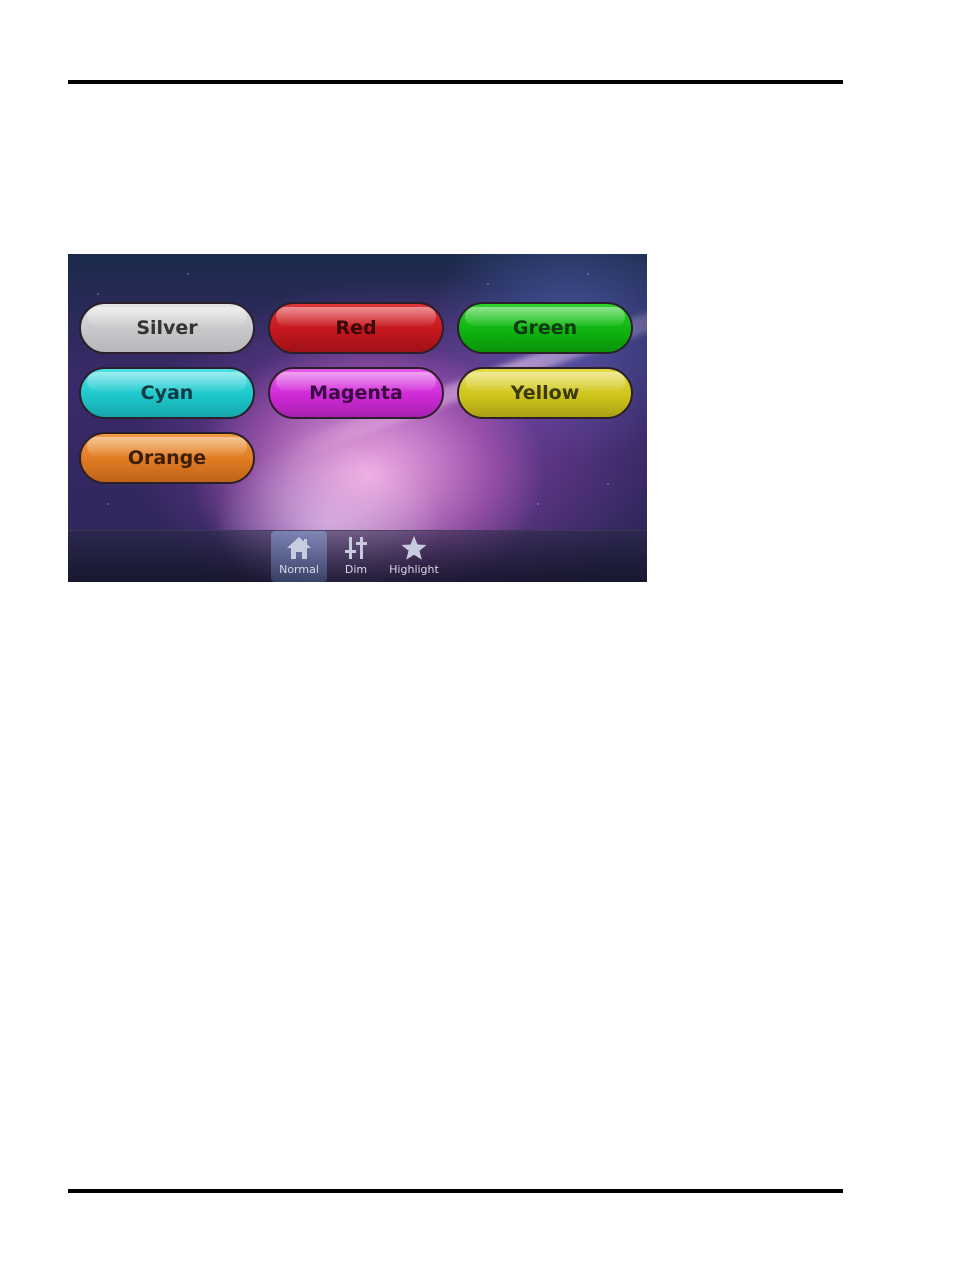 Image resolution: width=954 pixels, height=1272 pixels. What do you see at coordinates (299, 569) in the screenshot?
I see `nav-item-normal-label: Normal` at bounding box center [299, 569].